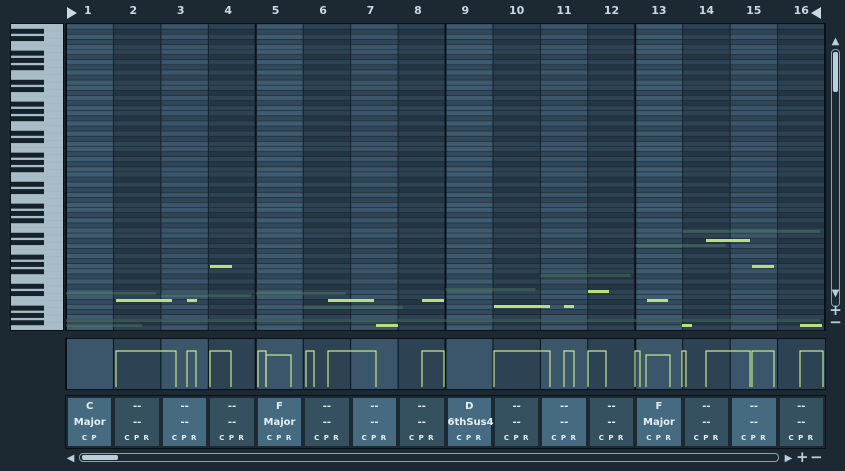  I want to click on bar-number: 13, so click(658, 10).